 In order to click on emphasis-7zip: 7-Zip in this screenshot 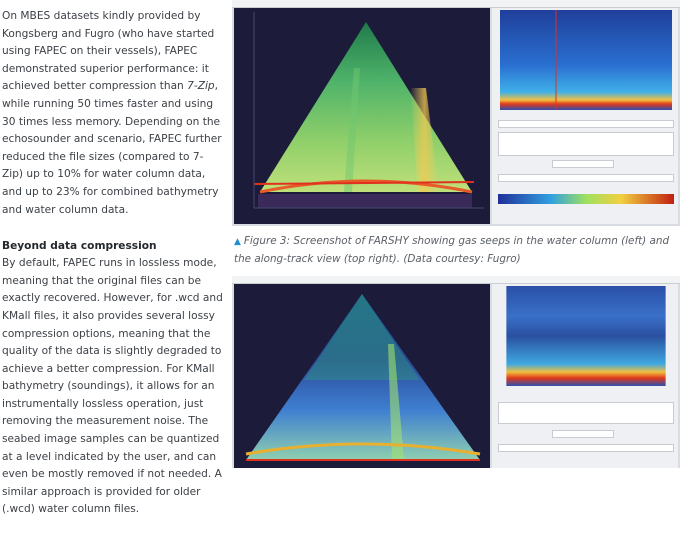, I will do `click(201, 86)`.